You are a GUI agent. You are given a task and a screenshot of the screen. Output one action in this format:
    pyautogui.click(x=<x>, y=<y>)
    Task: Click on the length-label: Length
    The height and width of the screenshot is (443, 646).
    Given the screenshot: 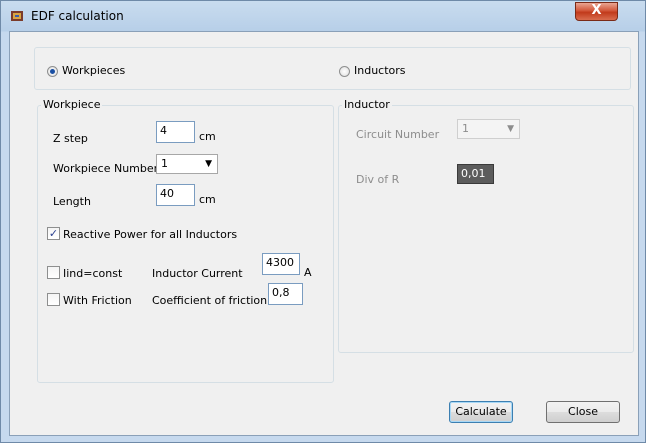 What is the action you would take?
    pyautogui.click(x=72, y=201)
    